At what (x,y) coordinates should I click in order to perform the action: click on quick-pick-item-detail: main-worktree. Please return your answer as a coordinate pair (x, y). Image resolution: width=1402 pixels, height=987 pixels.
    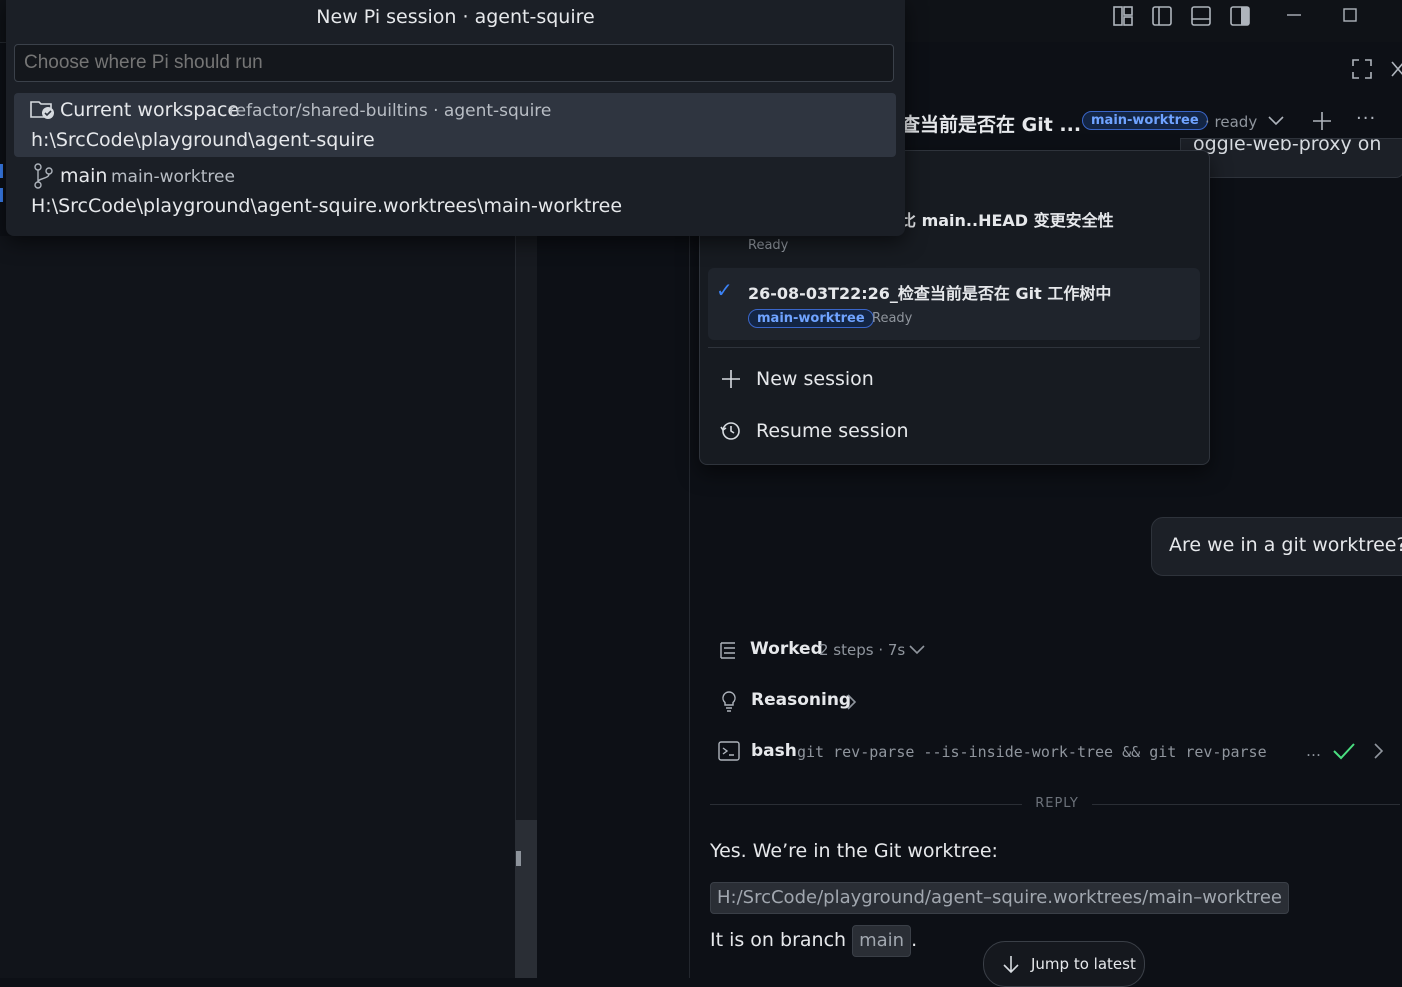
    Looking at the image, I should click on (173, 177).